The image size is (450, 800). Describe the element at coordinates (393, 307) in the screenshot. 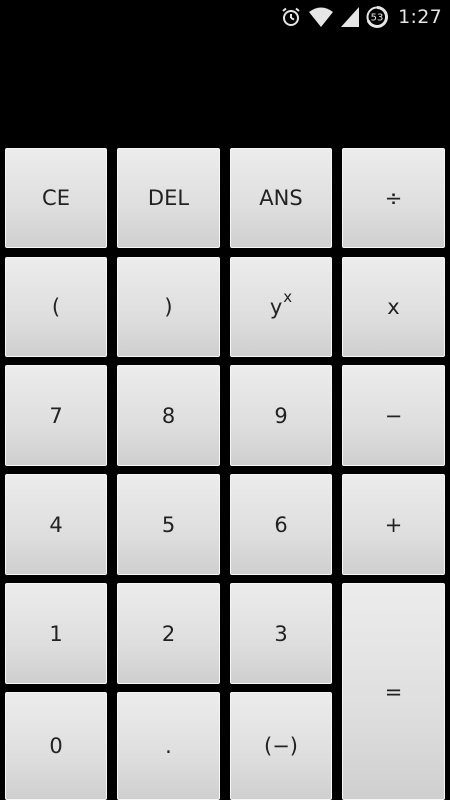

I see `multiply-button: x` at that location.